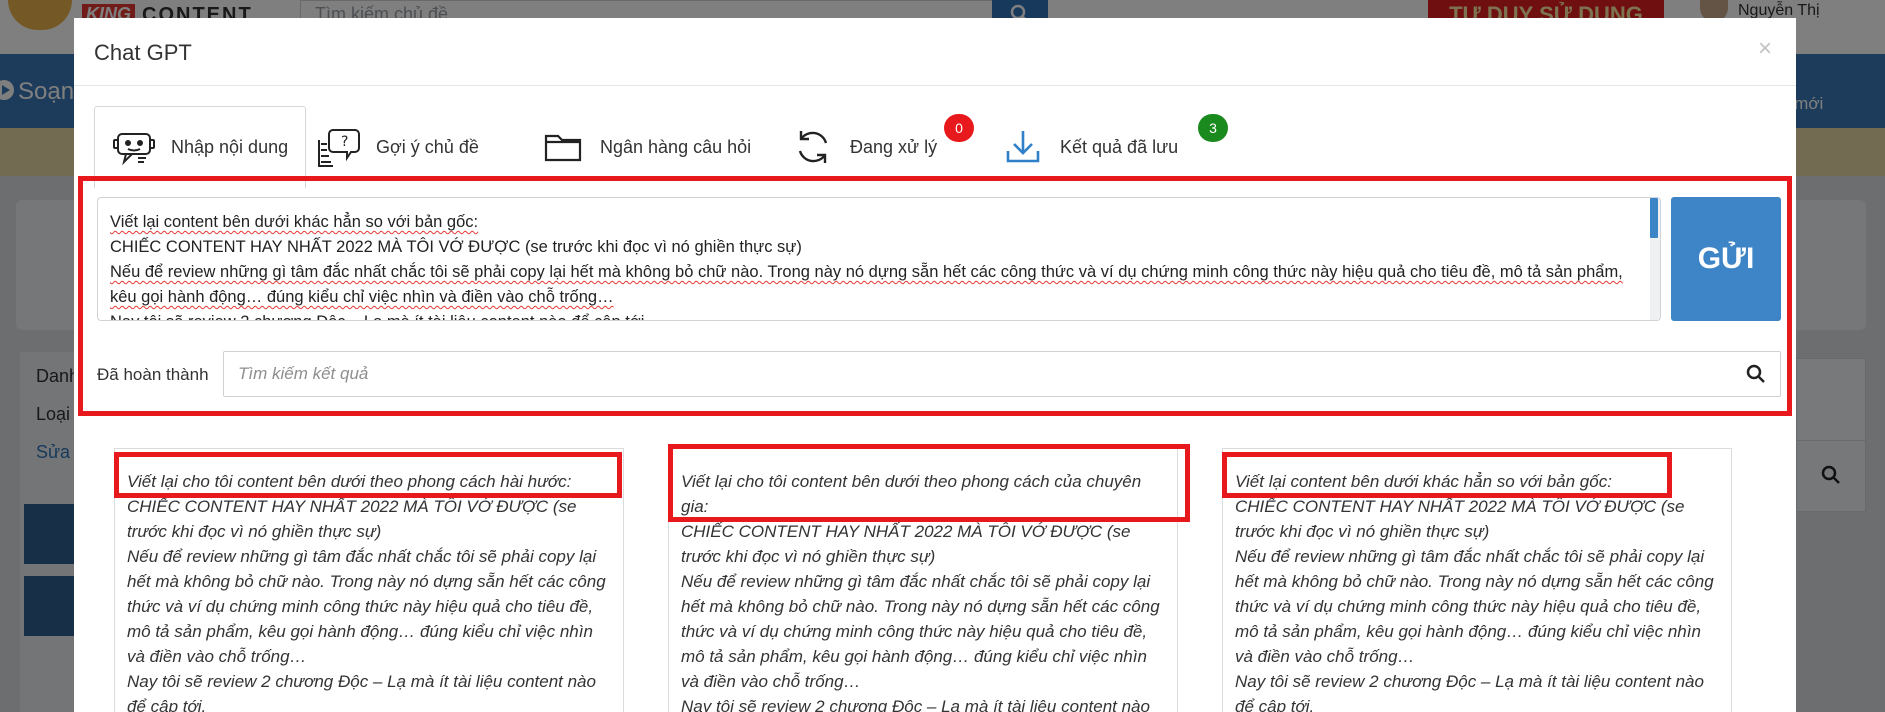  What do you see at coordinates (1655, 259) in the screenshot?
I see `textarea-scrollbar` at bounding box center [1655, 259].